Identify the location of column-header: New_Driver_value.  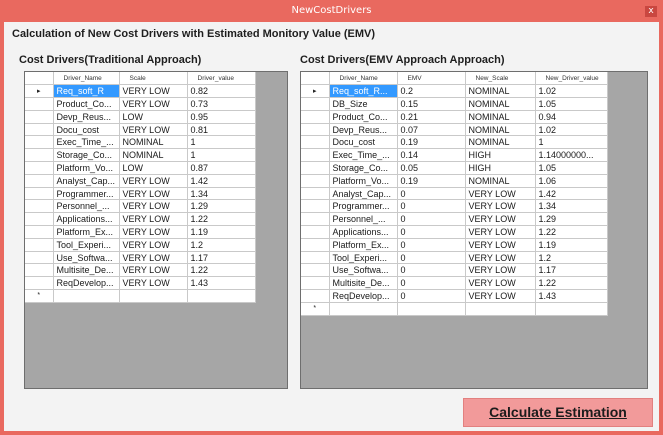
(571, 79).